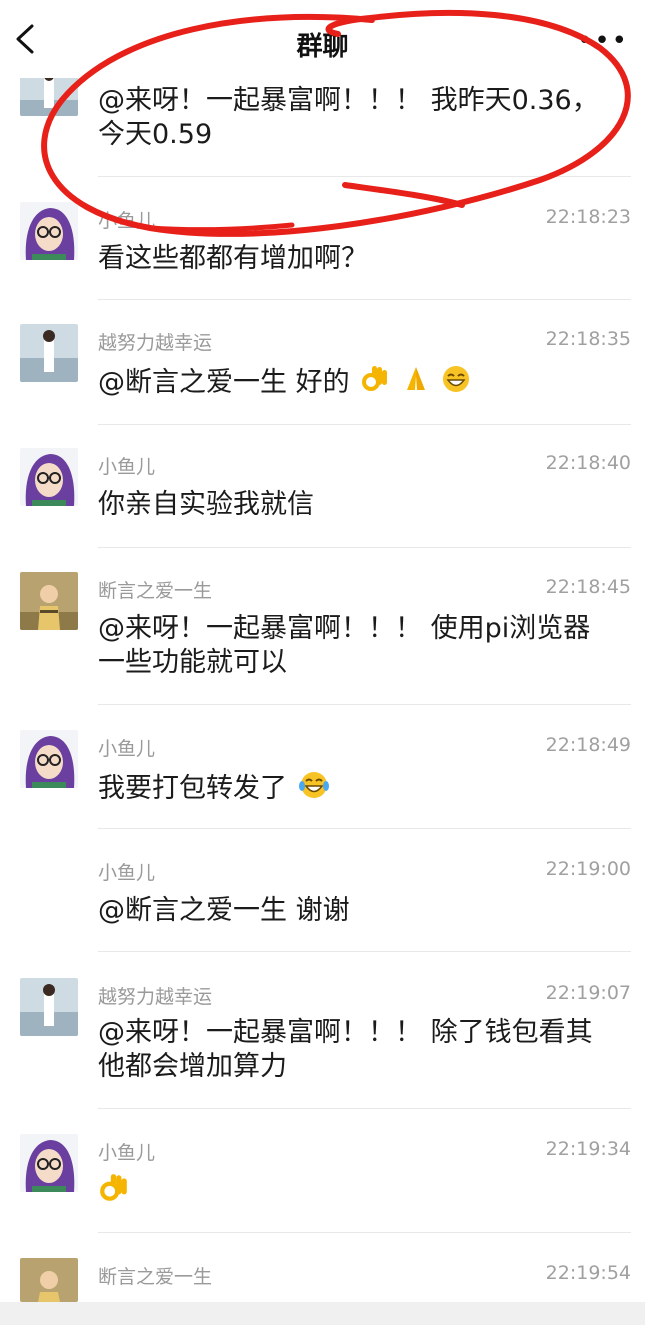 The width and height of the screenshot is (645, 1325). Describe the element at coordinates (345, 1049) in the screenshot. I see `message-text: @来呀！一起暴富啊！！！ 除了钱包看其 他都会增加算力` at that location.